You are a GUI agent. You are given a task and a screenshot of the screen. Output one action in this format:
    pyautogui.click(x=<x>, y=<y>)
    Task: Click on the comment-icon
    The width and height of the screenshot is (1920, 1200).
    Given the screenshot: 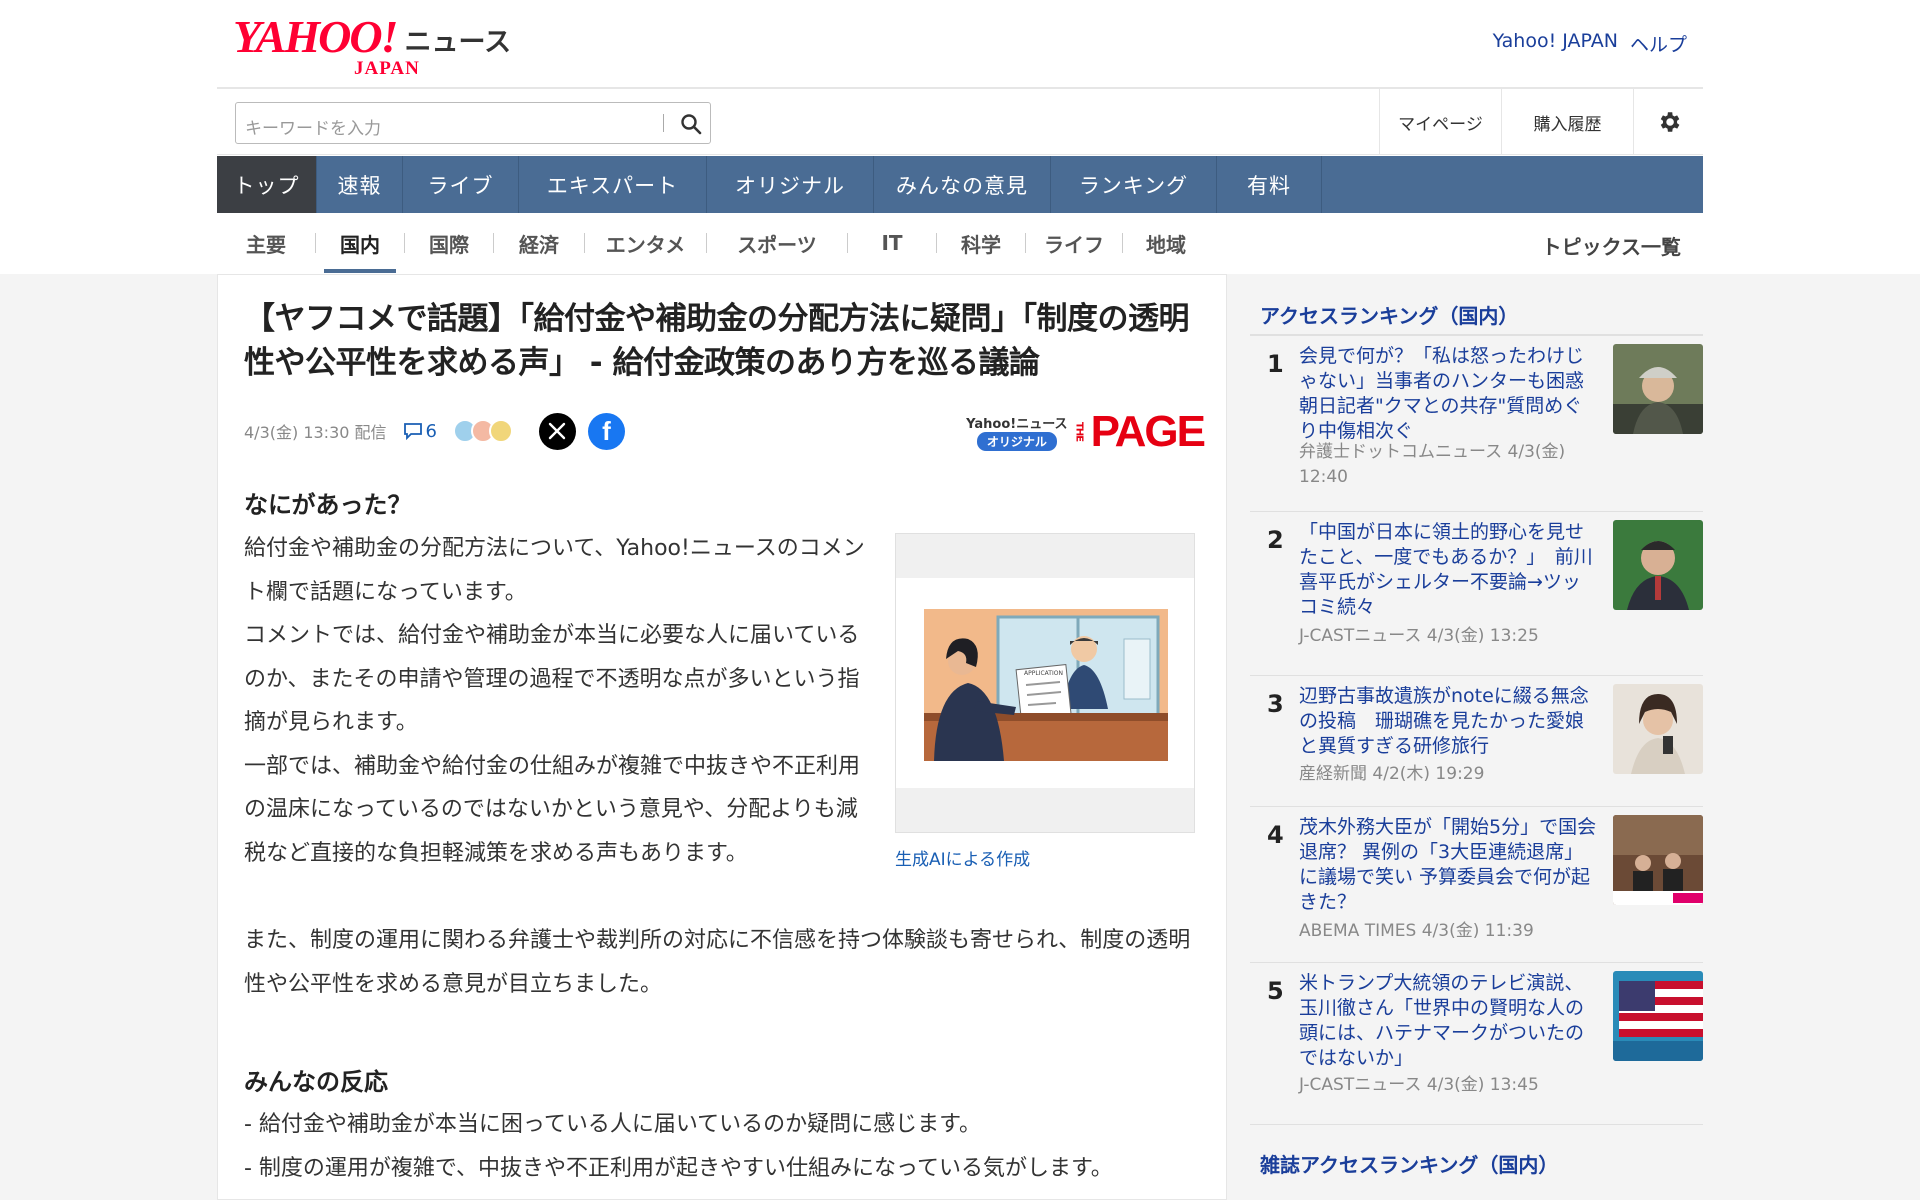 What is the action you would take?
    pyautogui.click(x=412, y=431)
    